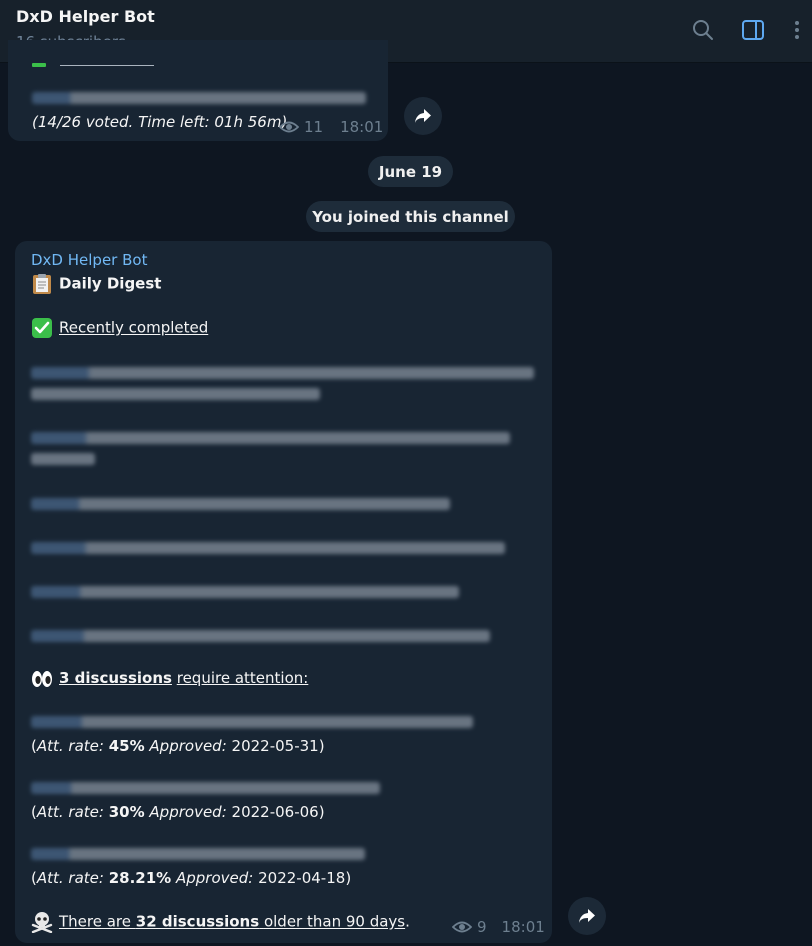  Describe the element at coordinates (42, 678) in the screenshot. I see `eyes-icon` at that location.